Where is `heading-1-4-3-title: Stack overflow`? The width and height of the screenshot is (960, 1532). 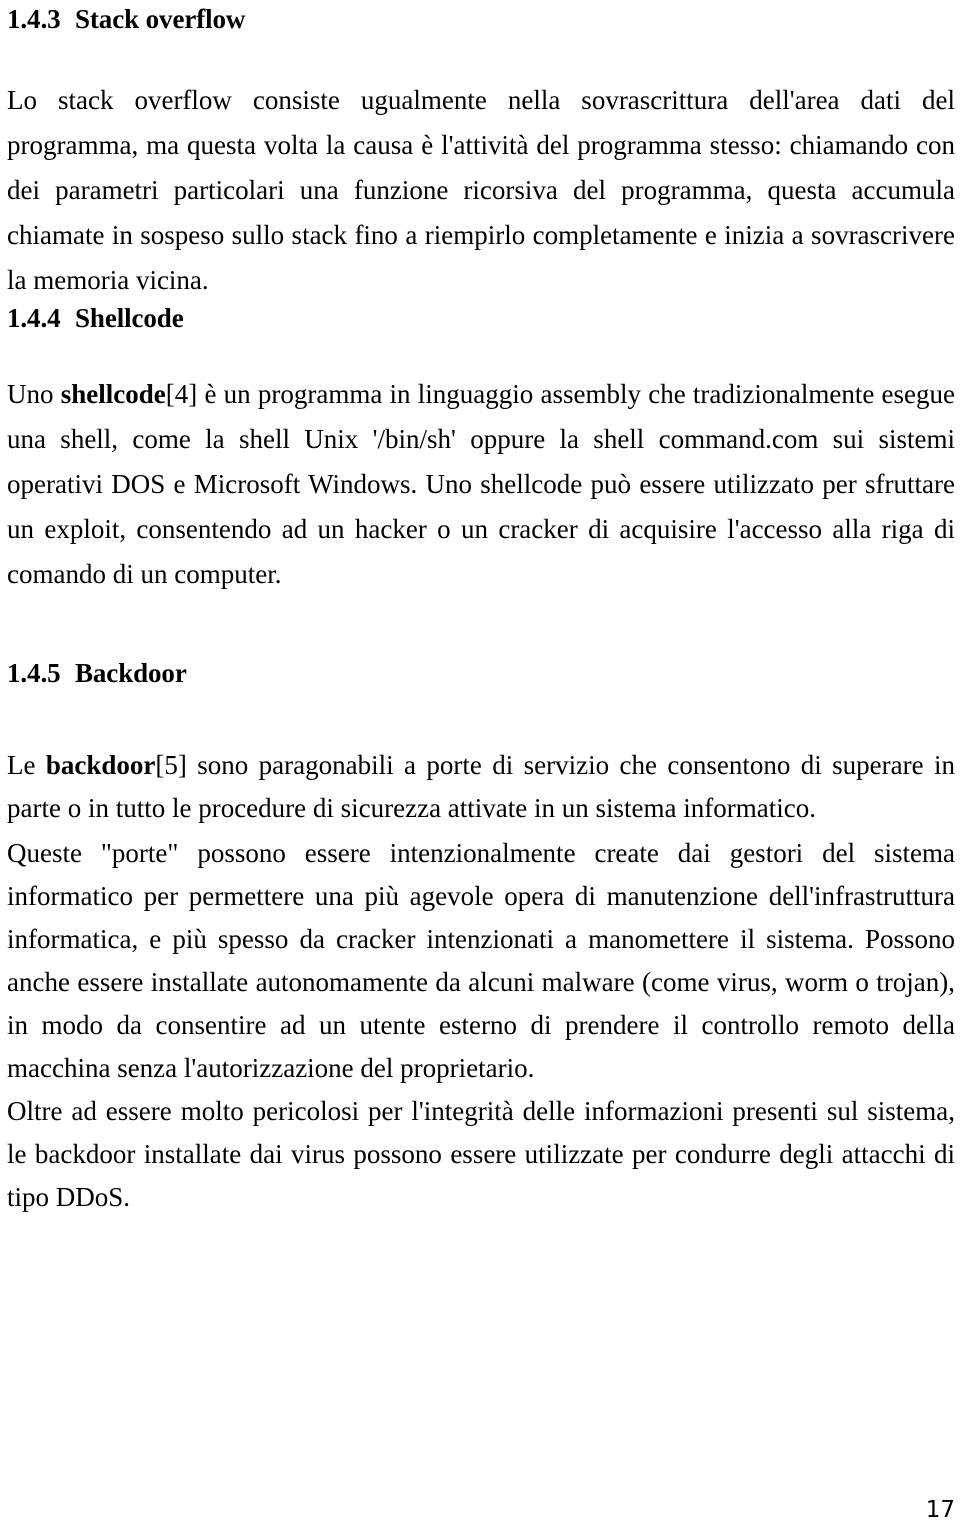 heading-1-4-3-title: Stack overflow is located at coordinates (160, 19).